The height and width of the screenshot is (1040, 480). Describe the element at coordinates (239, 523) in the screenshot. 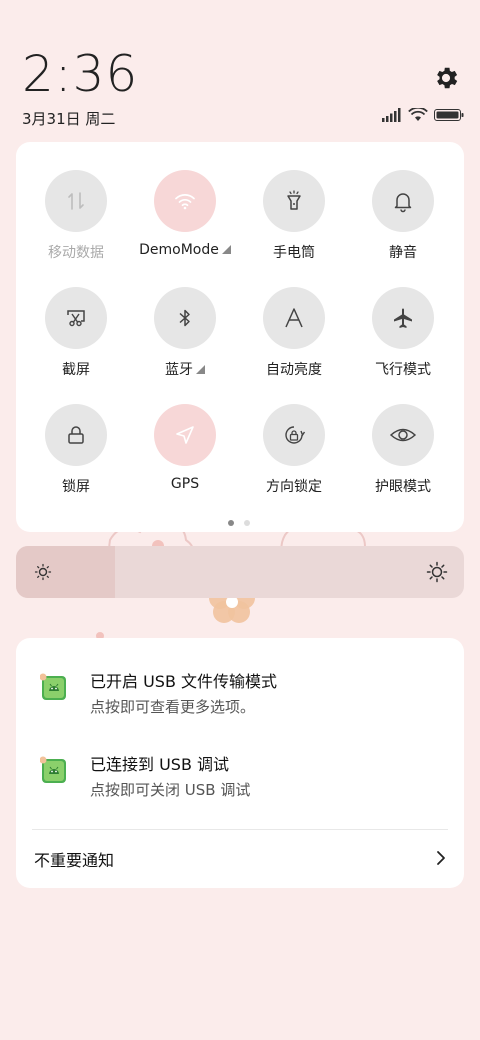

I see `page-indicator` at that location.